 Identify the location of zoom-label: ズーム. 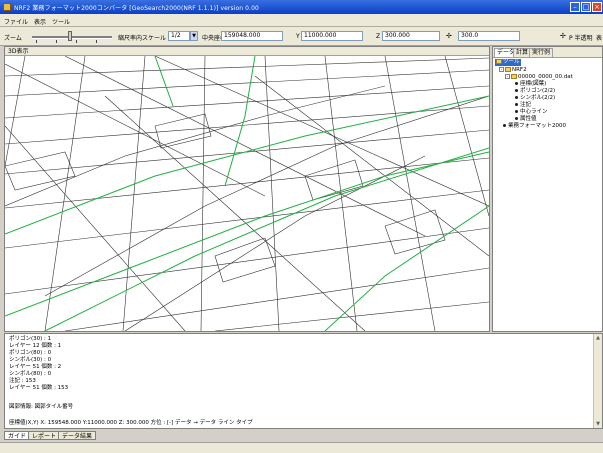
(13, 38).